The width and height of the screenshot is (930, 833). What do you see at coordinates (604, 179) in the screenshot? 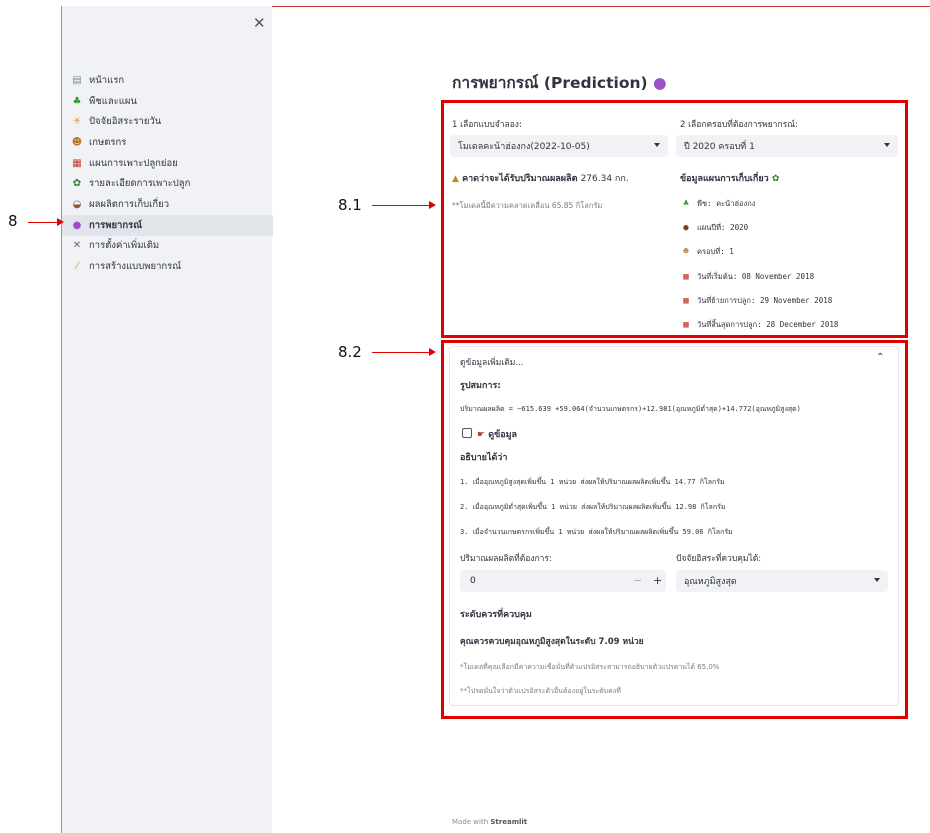
I see `expected-yield-value: 276.34 กก.` at bounding box center [604, 179].